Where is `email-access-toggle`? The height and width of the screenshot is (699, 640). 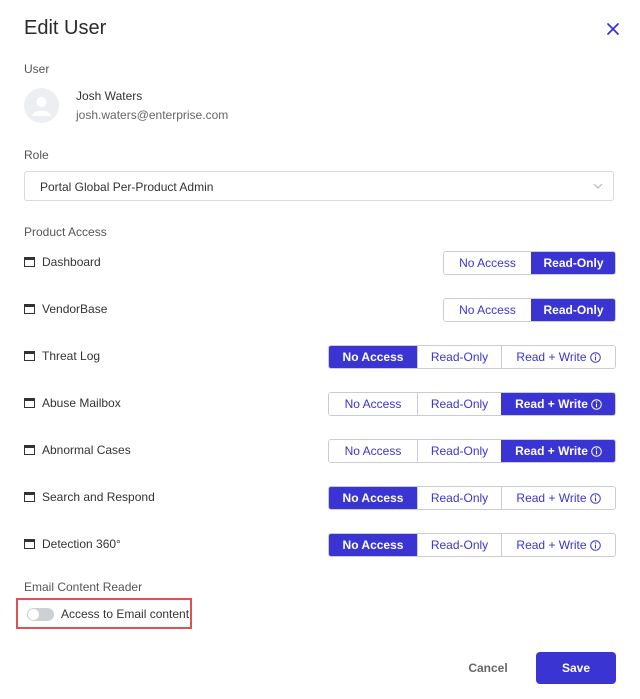 email-access-toggle is located at coordinates (40, 614).